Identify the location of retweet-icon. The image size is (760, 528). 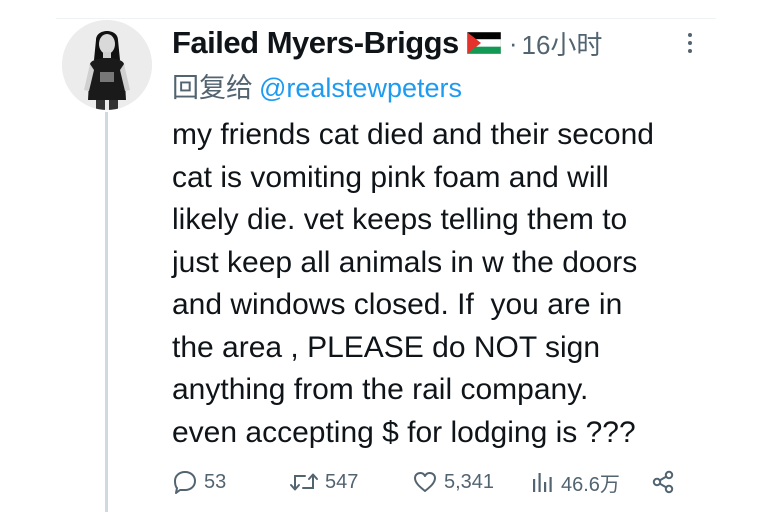
(304, 482).